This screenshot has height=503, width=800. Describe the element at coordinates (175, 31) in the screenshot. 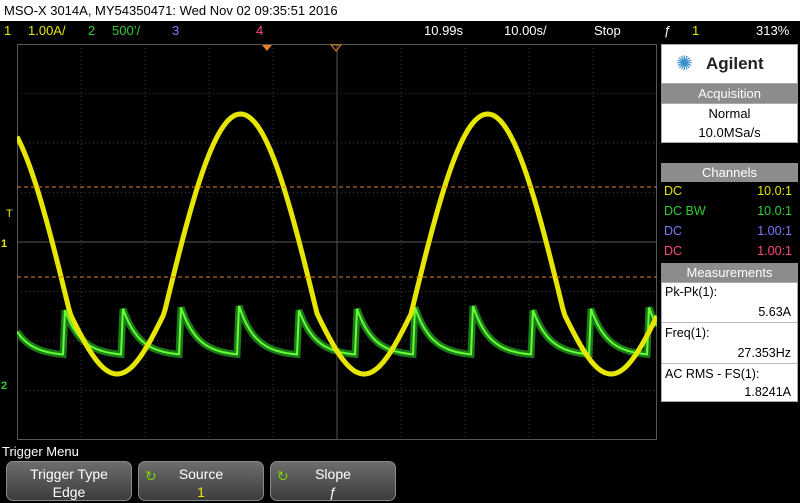

I see `ch3-number: 3` at that location.